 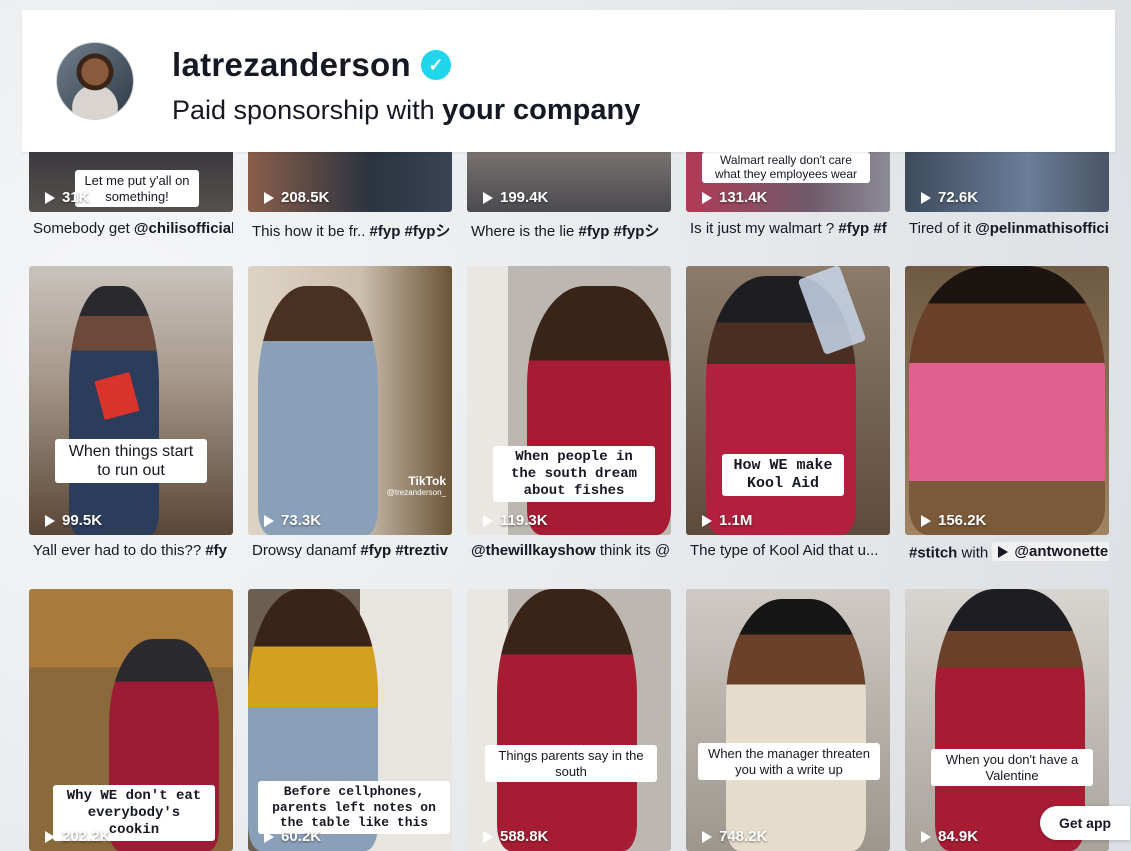 What do you see at coordinates (734, 836) in the screenshot?
I see `view-count: 748.2K` at bounding box center [734, 836].